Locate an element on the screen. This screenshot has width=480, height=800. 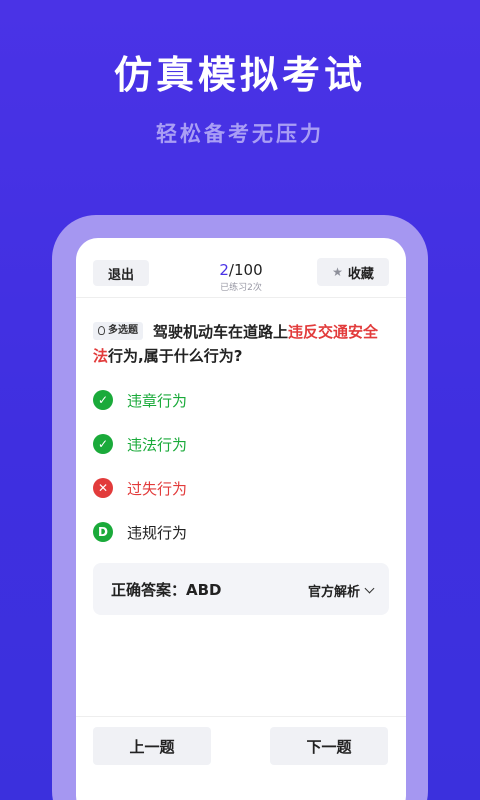
option-a: ✓ 违章行为 is located at coordinates (243, 400).